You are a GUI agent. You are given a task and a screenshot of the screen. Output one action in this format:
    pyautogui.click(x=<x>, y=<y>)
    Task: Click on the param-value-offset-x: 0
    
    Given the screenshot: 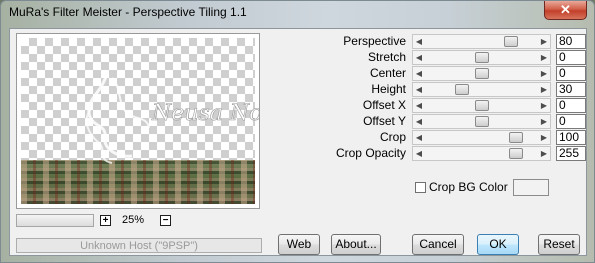 What is the action you would take?
    pyautogui.click(x=571, y=105)
    